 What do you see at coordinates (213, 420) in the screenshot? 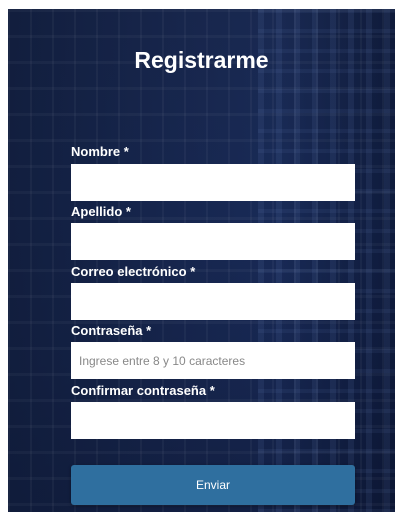
I see `confirm-password-input` at bounding box center [213, 420].